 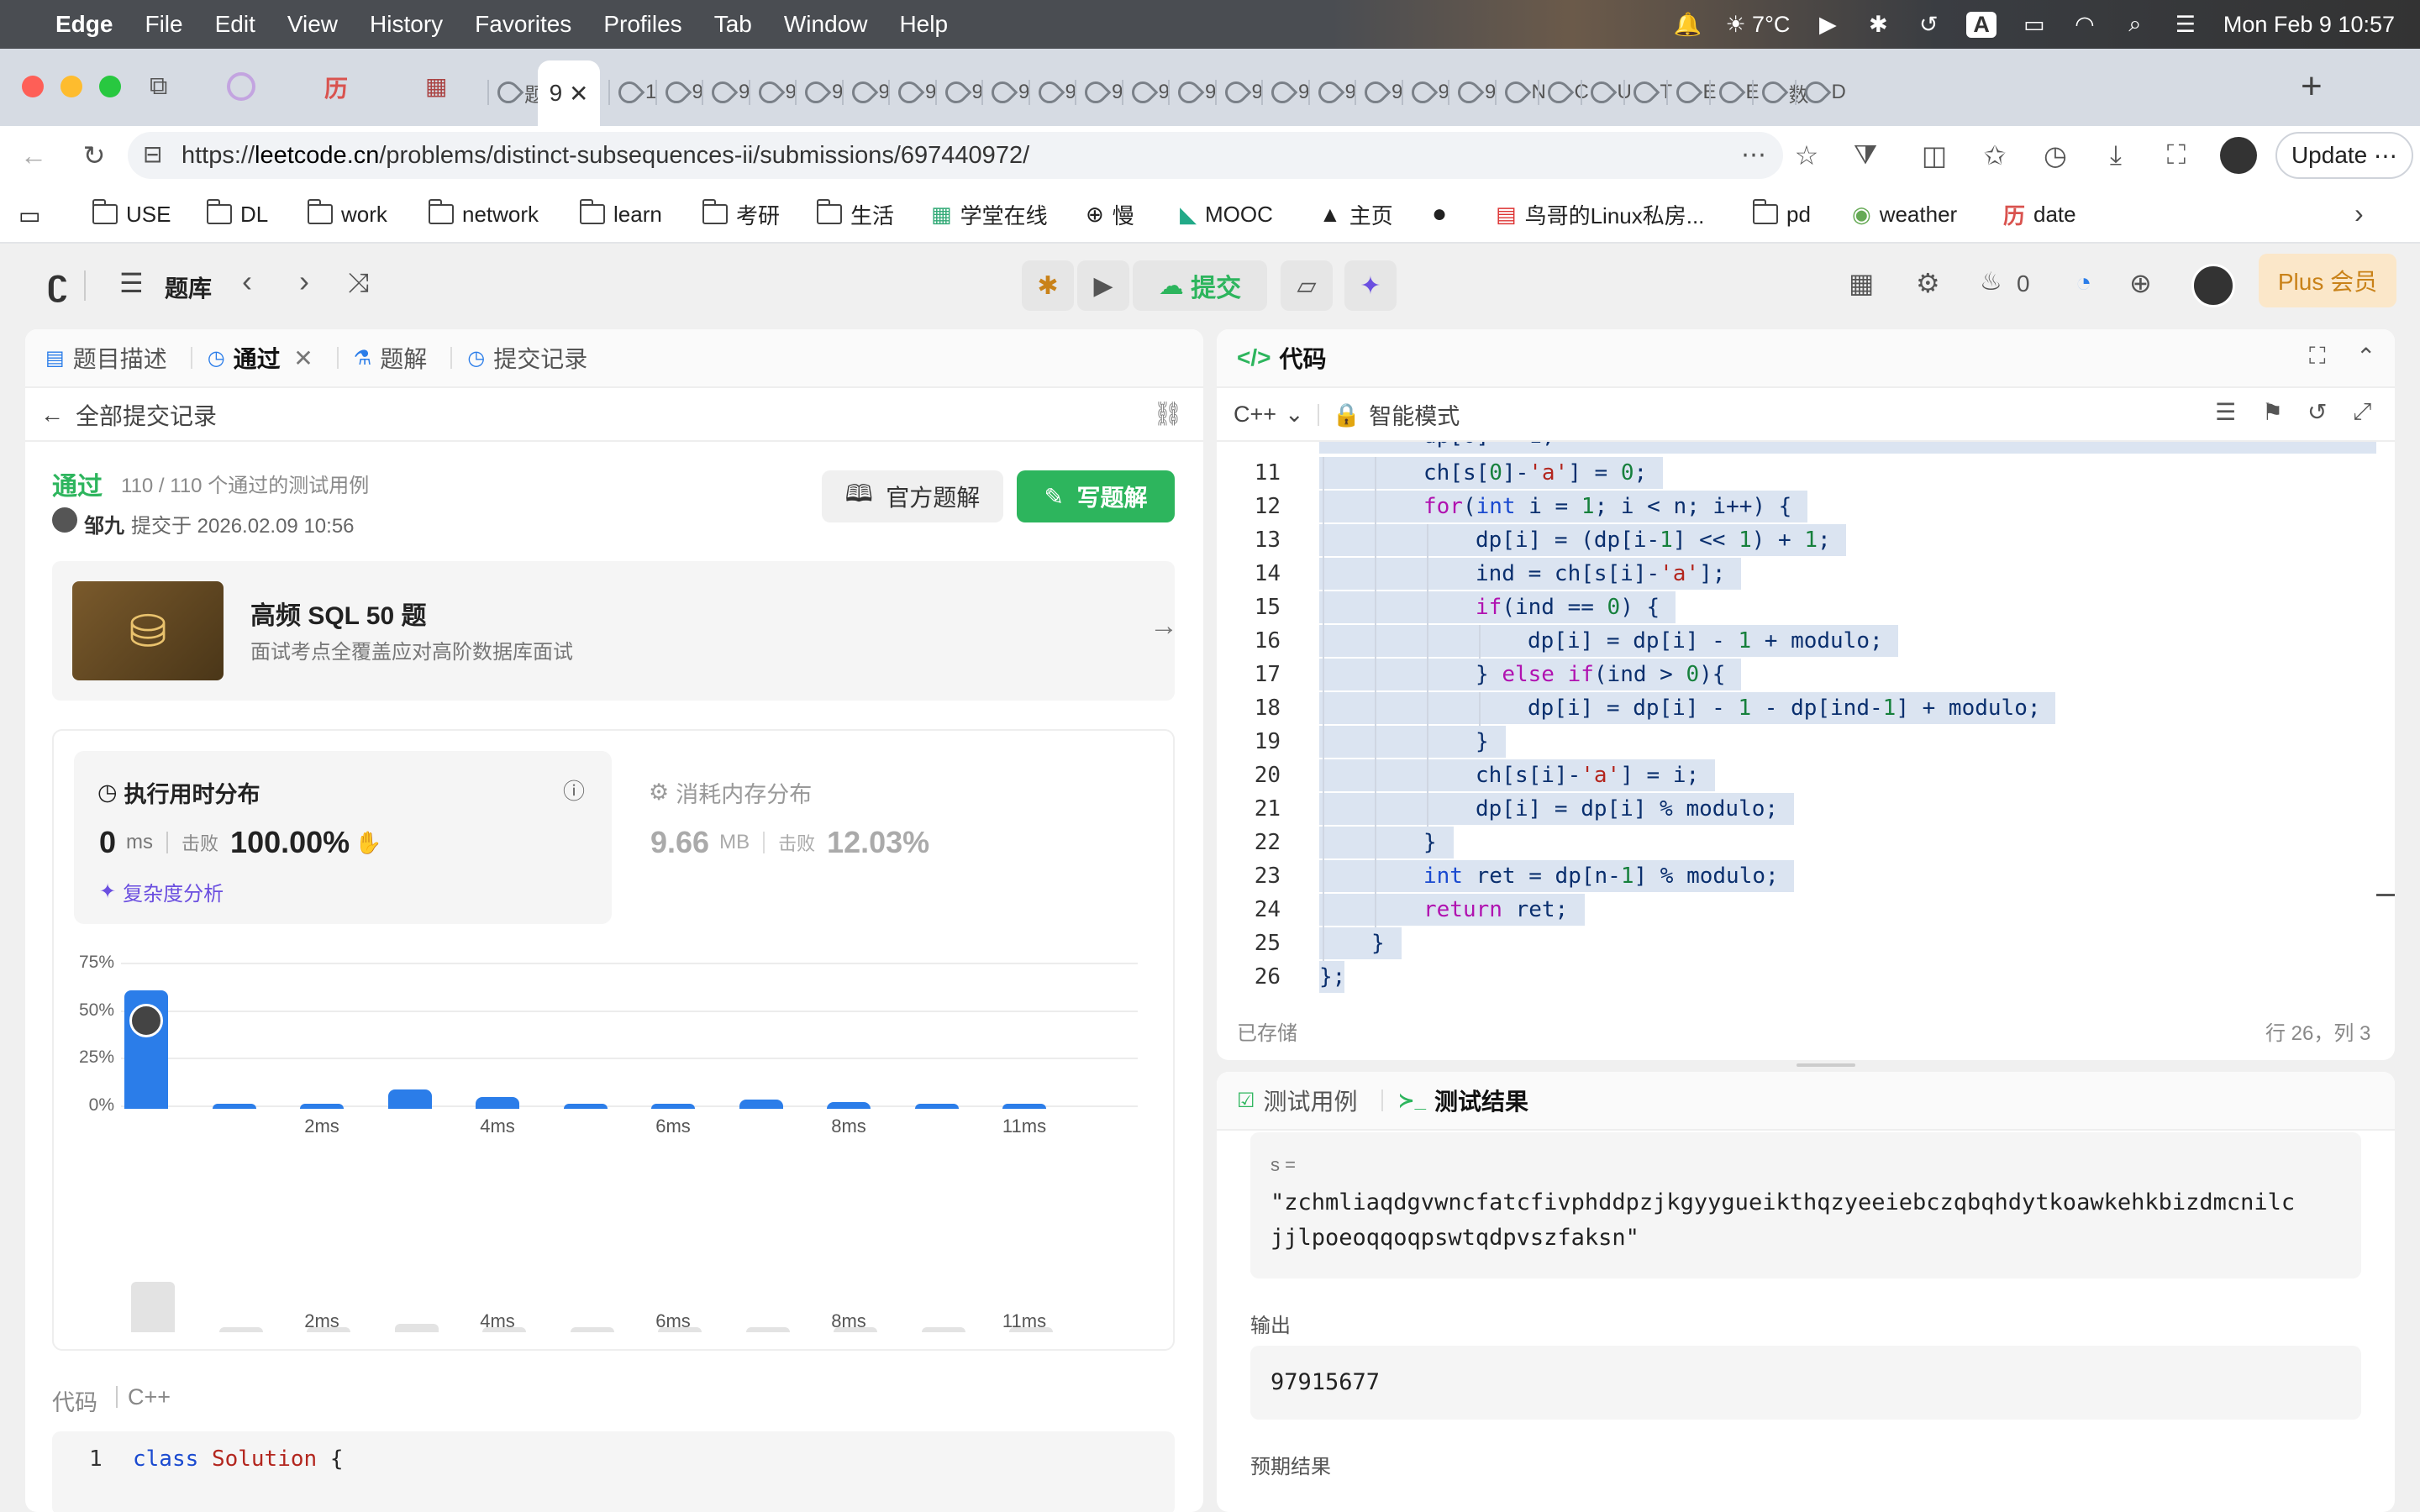 What do you see at coordinates (1103, 285) in the screenshot?
I see `run-button: ▶` at bounding box center [1103, 285].